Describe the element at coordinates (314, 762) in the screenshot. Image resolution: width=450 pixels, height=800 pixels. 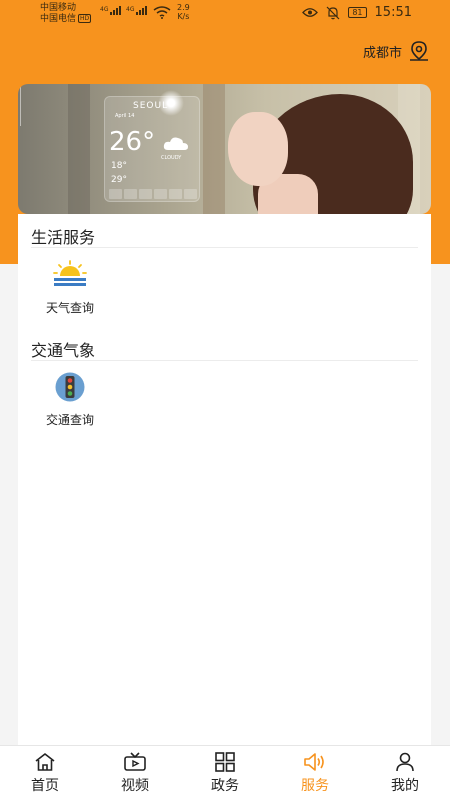
I see `speaker-icon` at that location.